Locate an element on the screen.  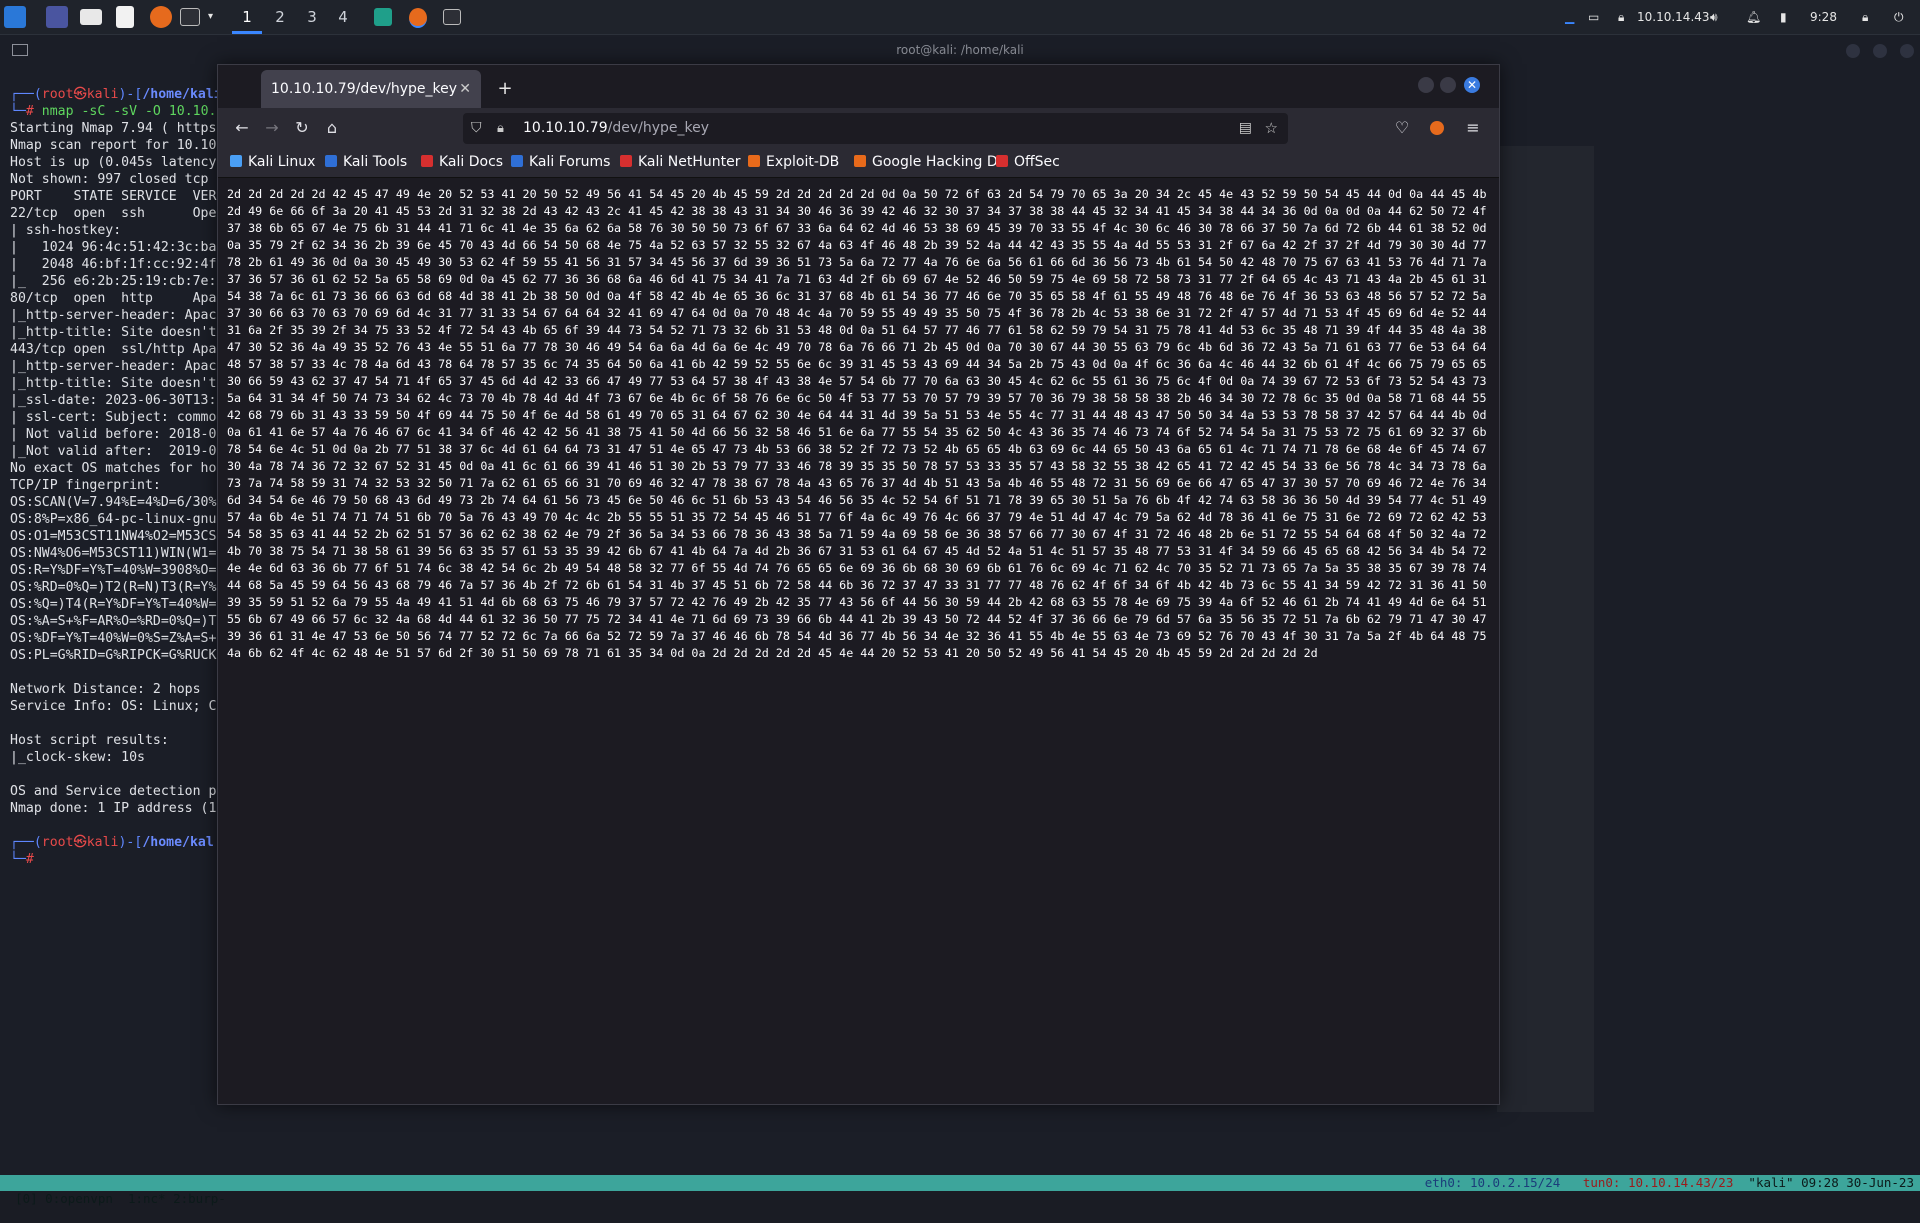
back-button: ← is located at coordinates (242, 128).